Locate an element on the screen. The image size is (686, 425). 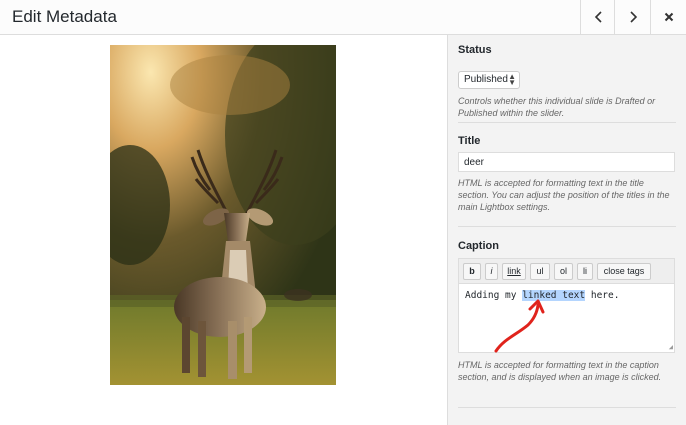
modal-title: Edit Metadata is located at coordinates (64, 16).